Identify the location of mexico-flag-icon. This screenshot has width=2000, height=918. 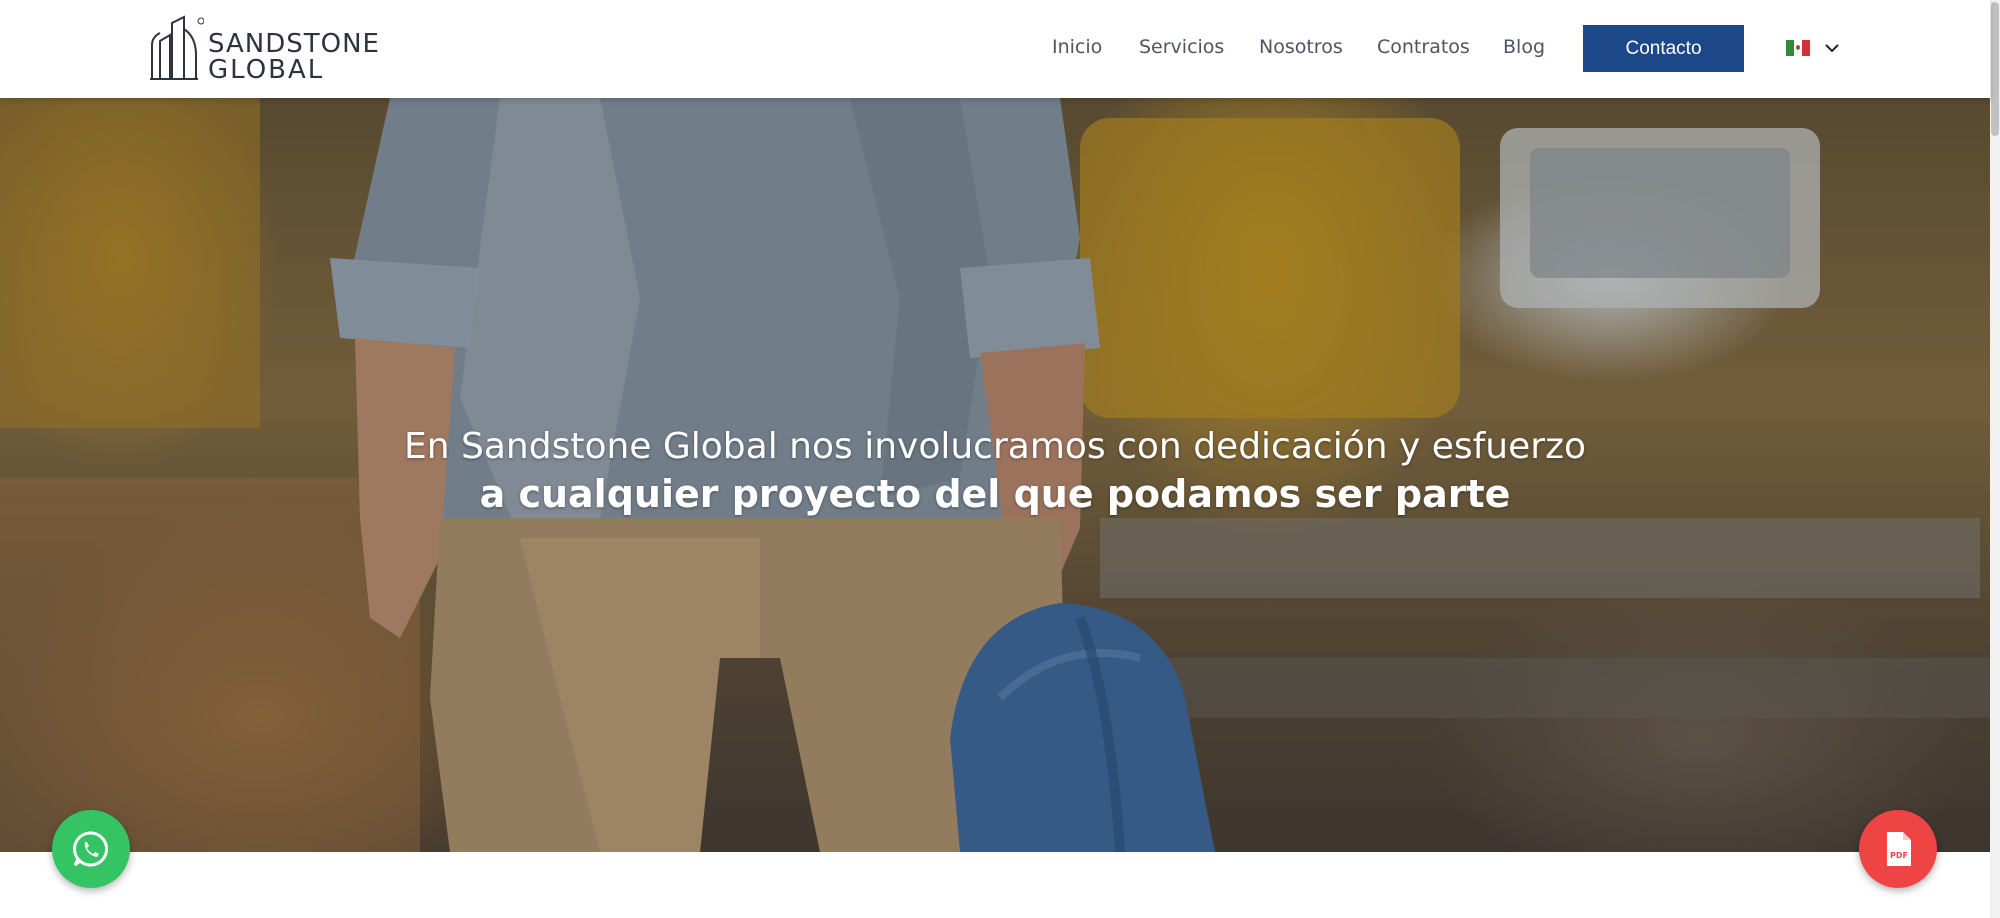
(1798, 48).